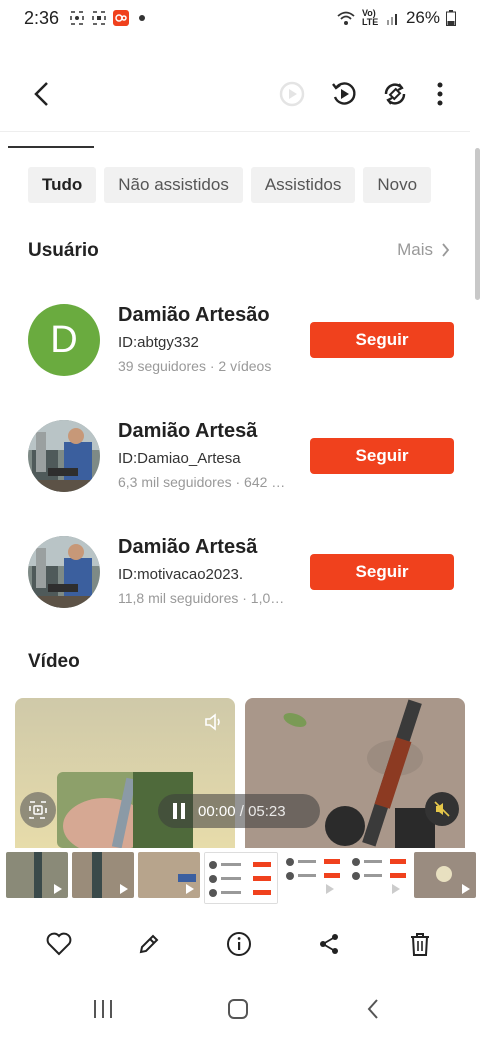 This screenshot has width=480, height=1040. What do you see at coordinates (477, 224) in the screenshot?
I see `scrollbar` at bounding box center [477, 224].